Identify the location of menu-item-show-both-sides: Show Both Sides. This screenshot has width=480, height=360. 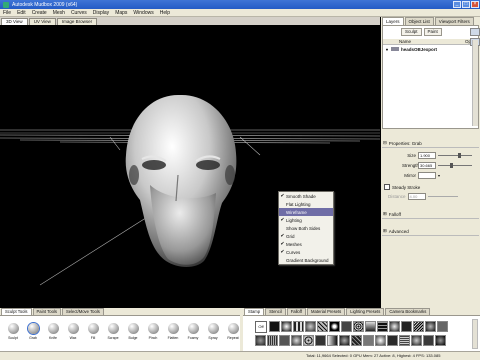
(306, 228).